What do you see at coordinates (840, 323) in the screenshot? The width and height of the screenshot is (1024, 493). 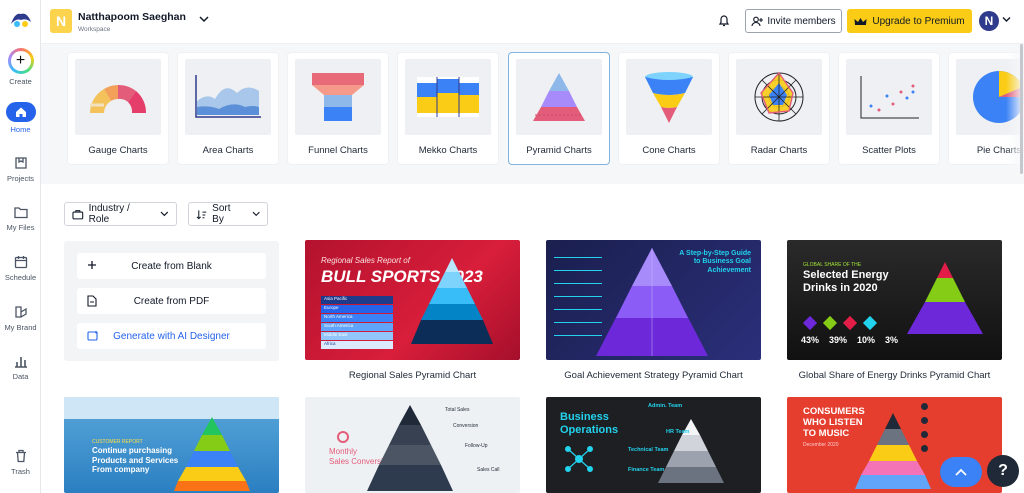 I see `stat-icons` at bounding box center [840, 323].